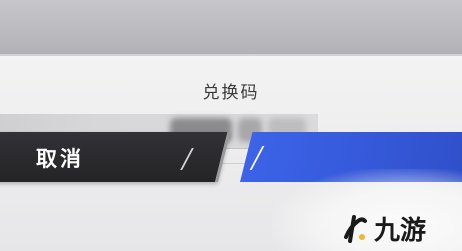  Describe the element at coordinates (60, 159) in the screenshot. I see `cancel-button-label: 取消` at that location.